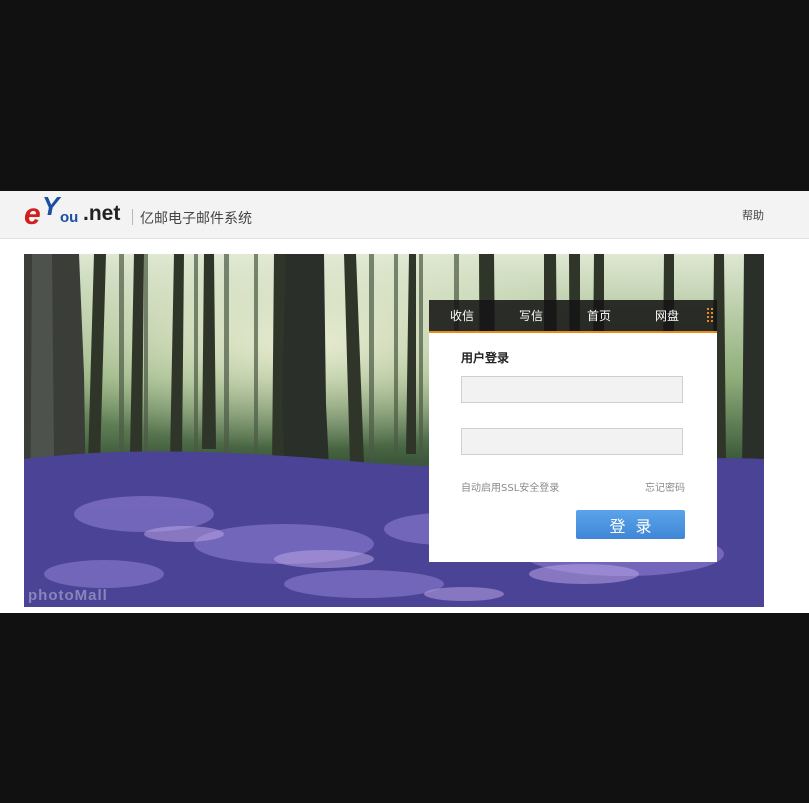 This screenshot has height=803, width=809. I want to click on logo-y: Y, so click(51, 206).